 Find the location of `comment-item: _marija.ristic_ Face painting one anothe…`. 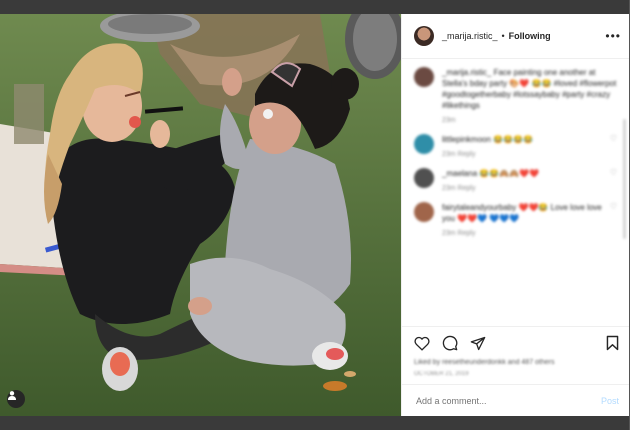

comment-item: _marija.ristic_ Face painting one anothe… is located at coordinates (515, 95).